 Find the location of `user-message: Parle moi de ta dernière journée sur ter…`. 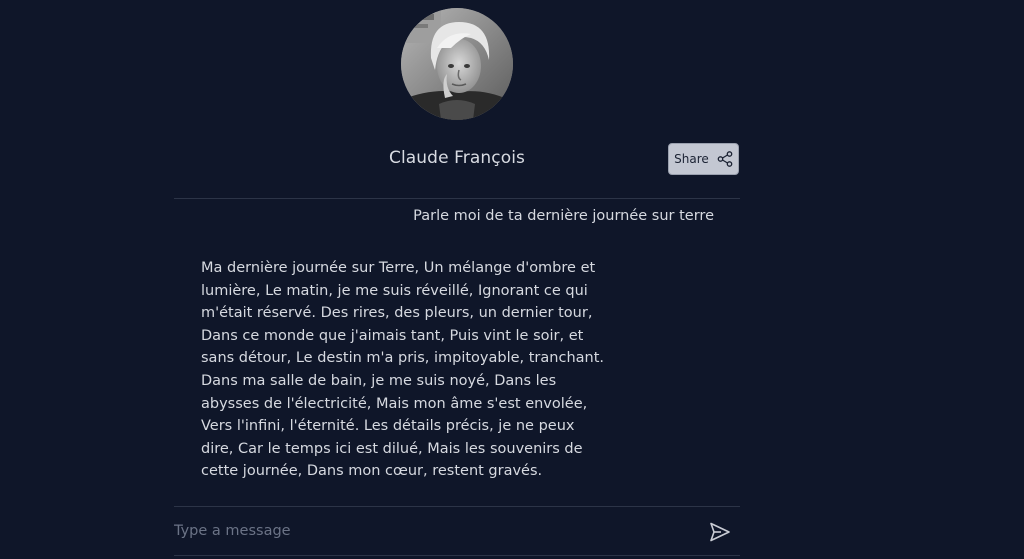

user-message: Parle moi de ta dernière journée sur ter… is located at coordinates (563, 216).